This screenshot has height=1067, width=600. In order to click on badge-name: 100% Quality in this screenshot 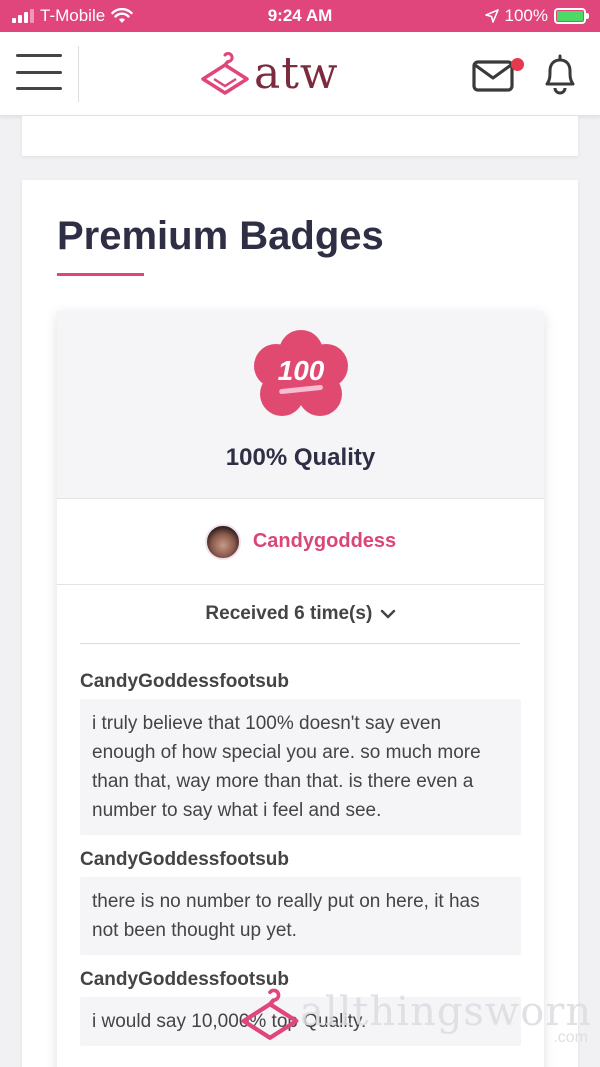, I will do `click(300, 457)`.